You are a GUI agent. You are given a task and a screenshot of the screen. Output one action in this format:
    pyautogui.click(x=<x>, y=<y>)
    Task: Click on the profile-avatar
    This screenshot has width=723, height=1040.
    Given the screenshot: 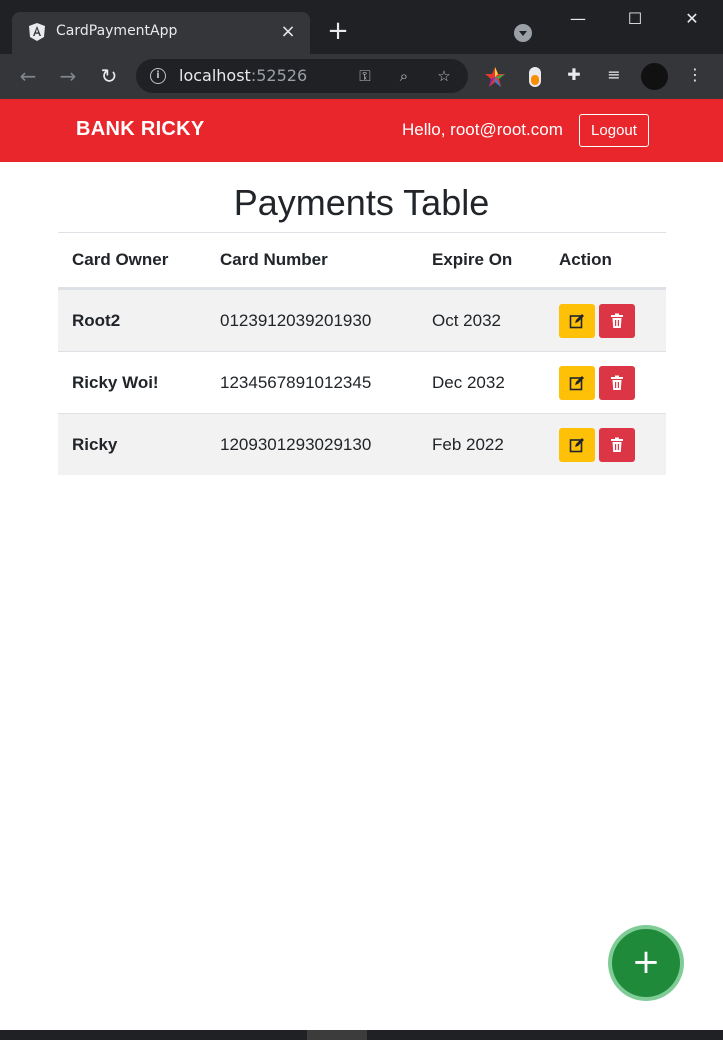 What is the action you would take?
    pyautogui.click(x=654, y=76)
    